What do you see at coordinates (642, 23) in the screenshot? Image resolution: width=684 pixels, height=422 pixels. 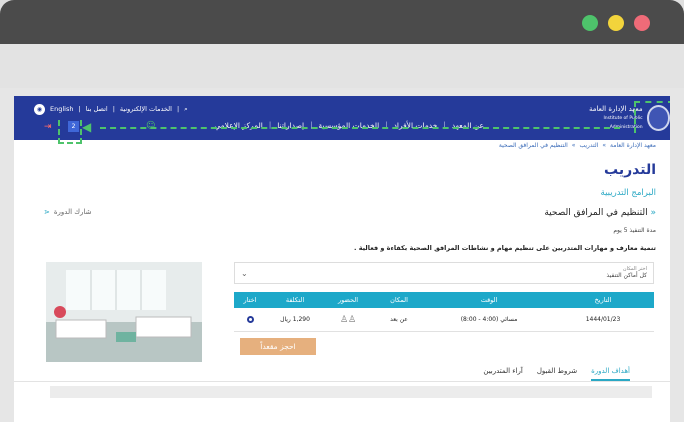 I see `window-dot-red` at bounding box center [642, 23].